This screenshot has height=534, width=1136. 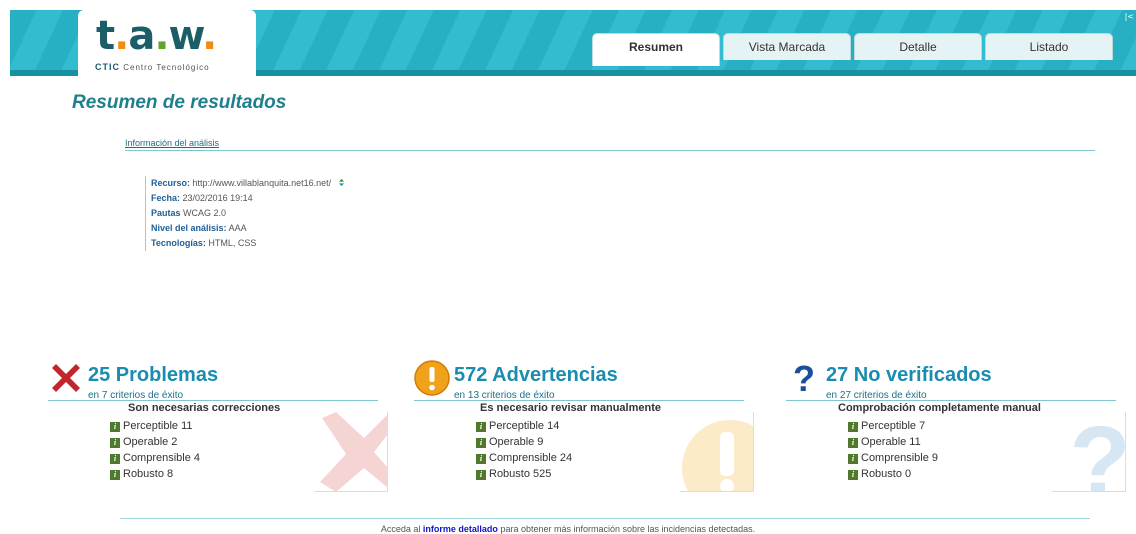 I want to click on warnings-count: 572 Advertencias, so click(x=536, y=375).